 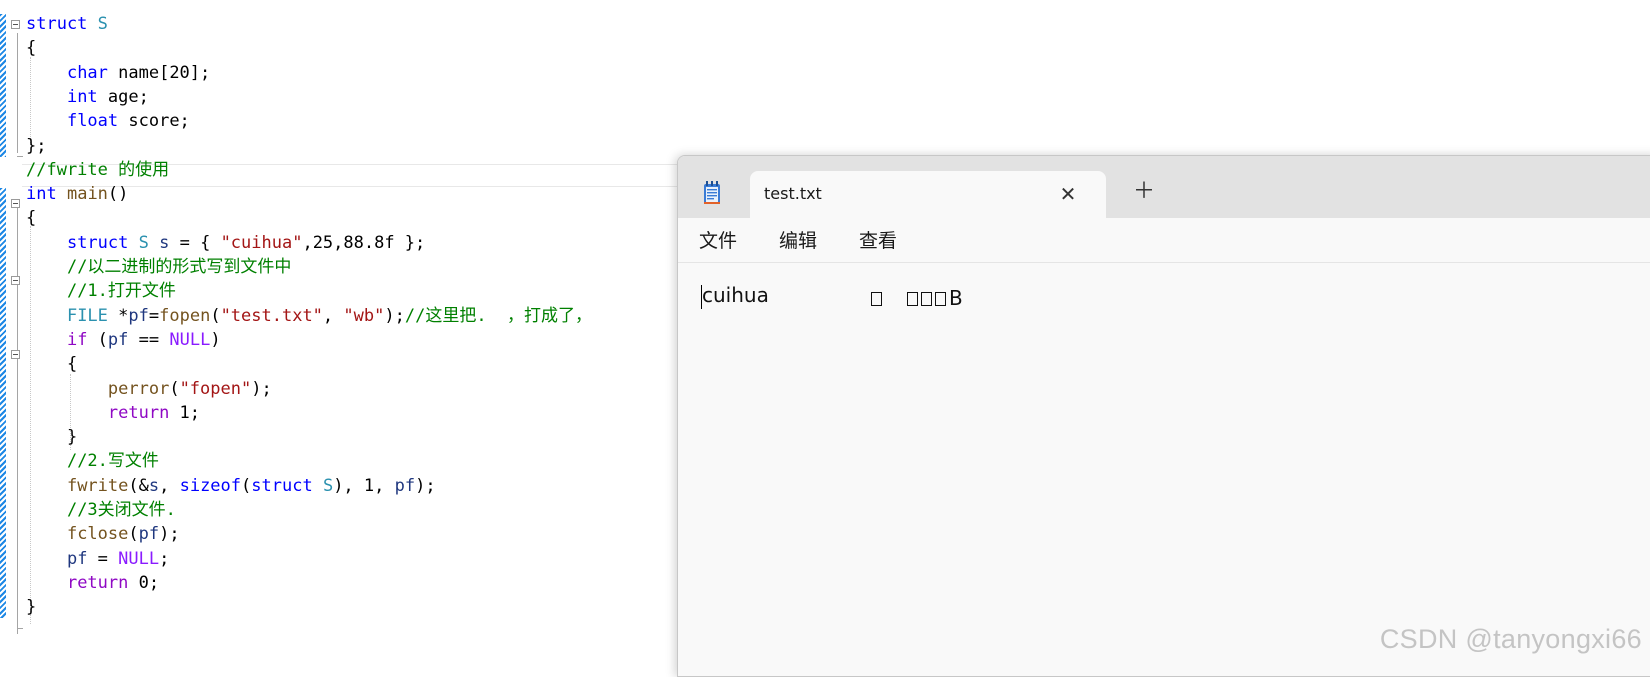 What do you see at coordinates (31, 48) in the screenshot?
I see `code-token: {` at bounding box center [31, 48].